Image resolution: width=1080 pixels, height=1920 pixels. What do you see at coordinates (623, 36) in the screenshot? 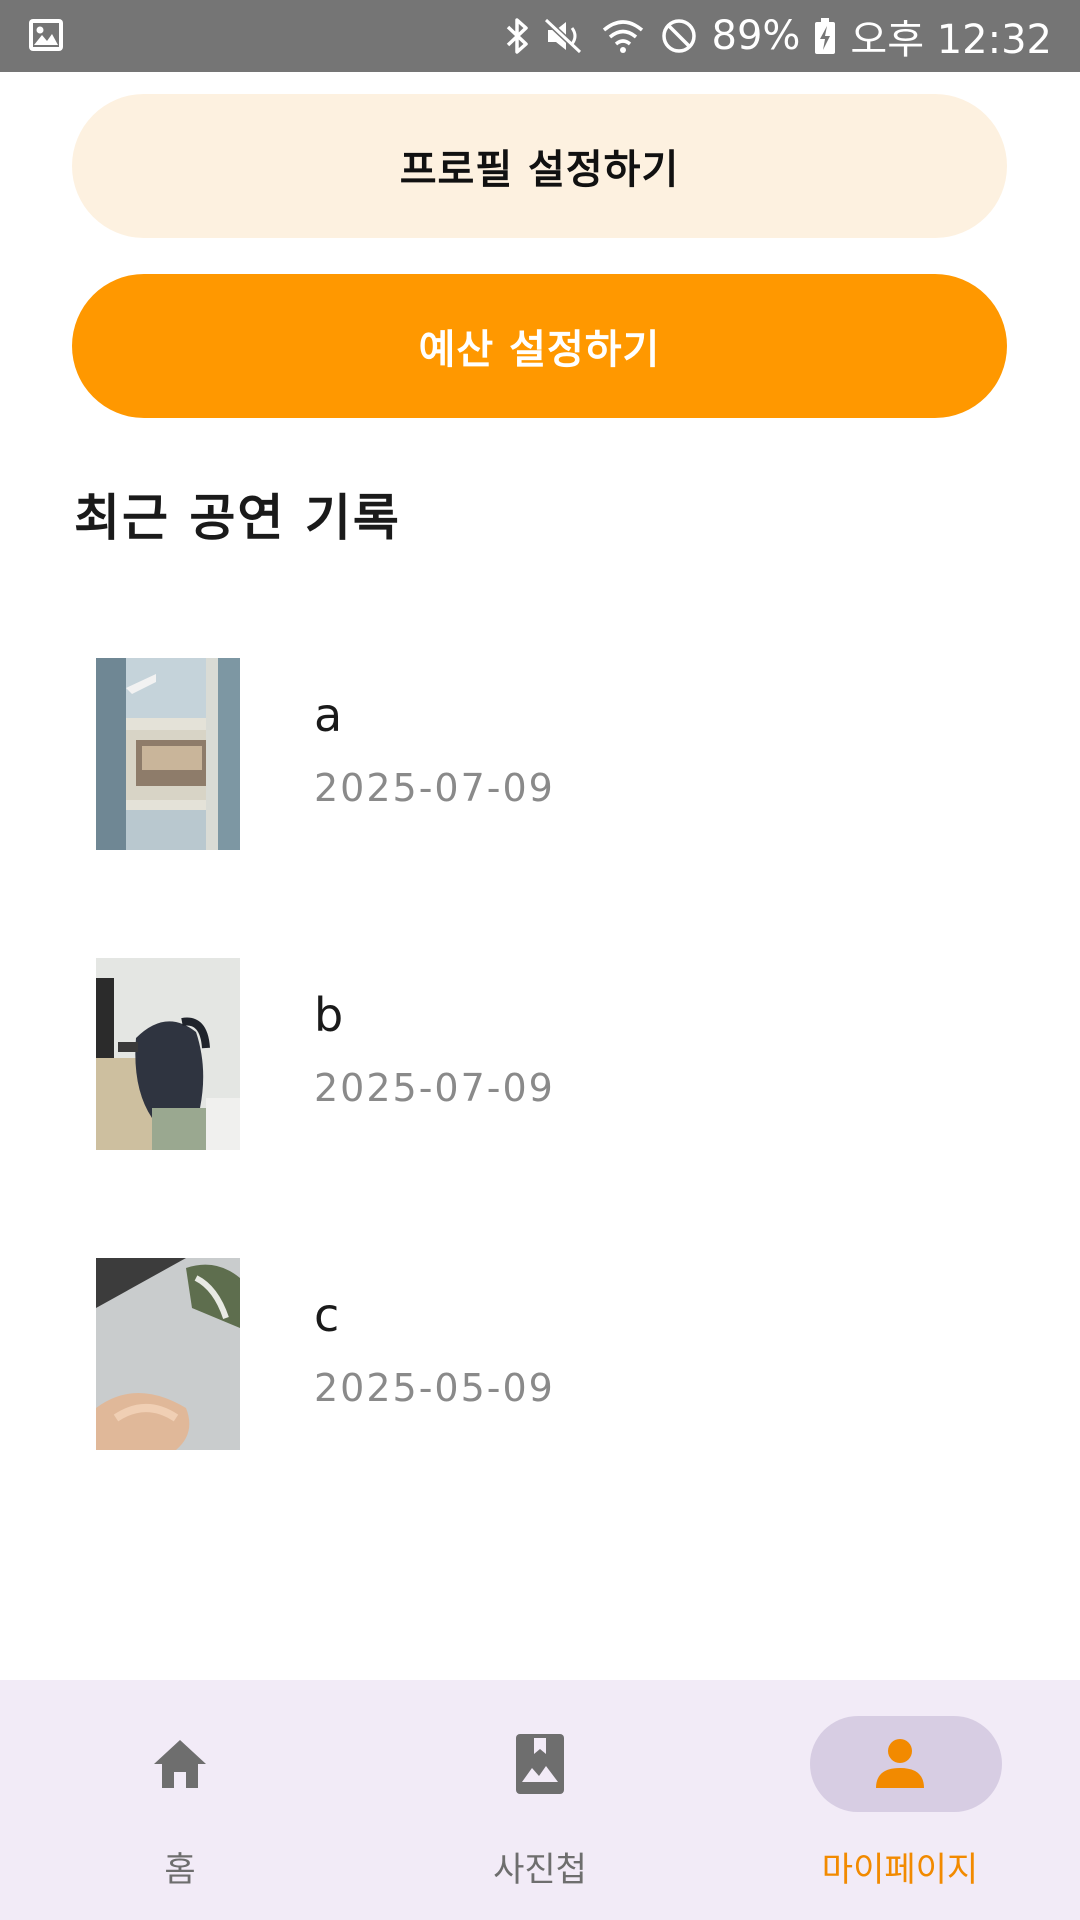
I see `wifi-icon` at bounding box center [623, 36].